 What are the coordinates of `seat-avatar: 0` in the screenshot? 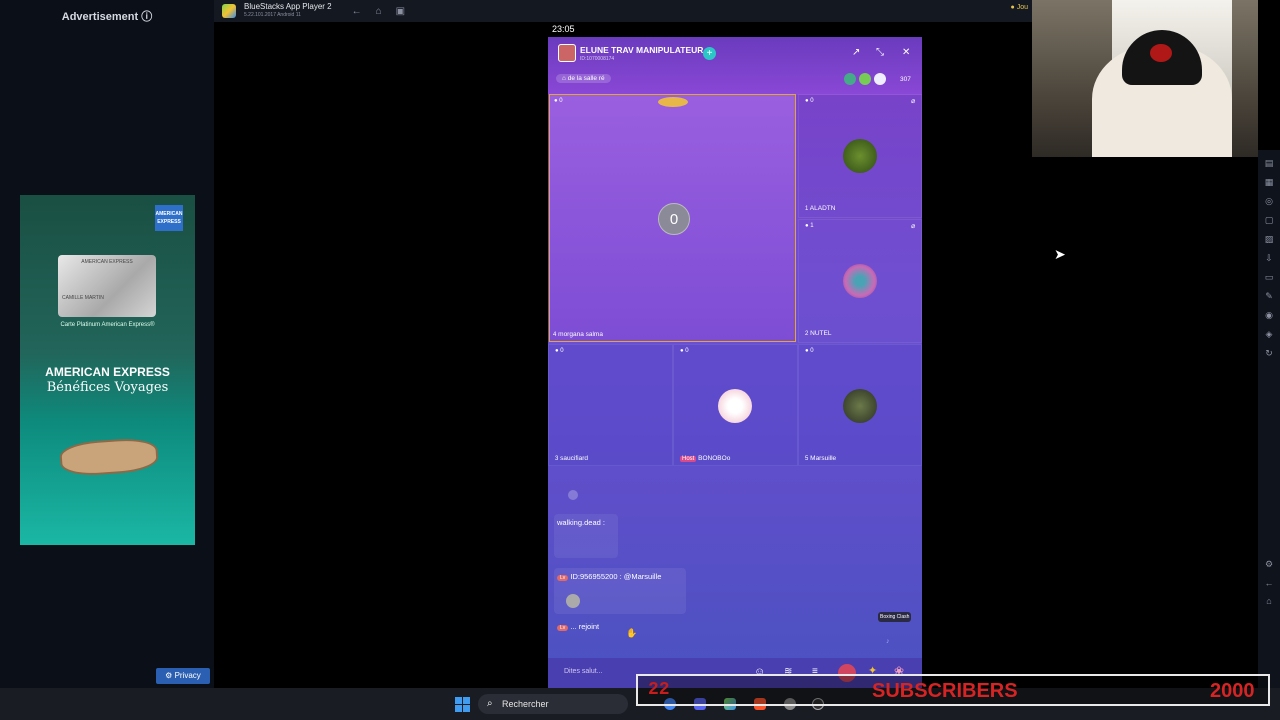 It's located at (674, 219).